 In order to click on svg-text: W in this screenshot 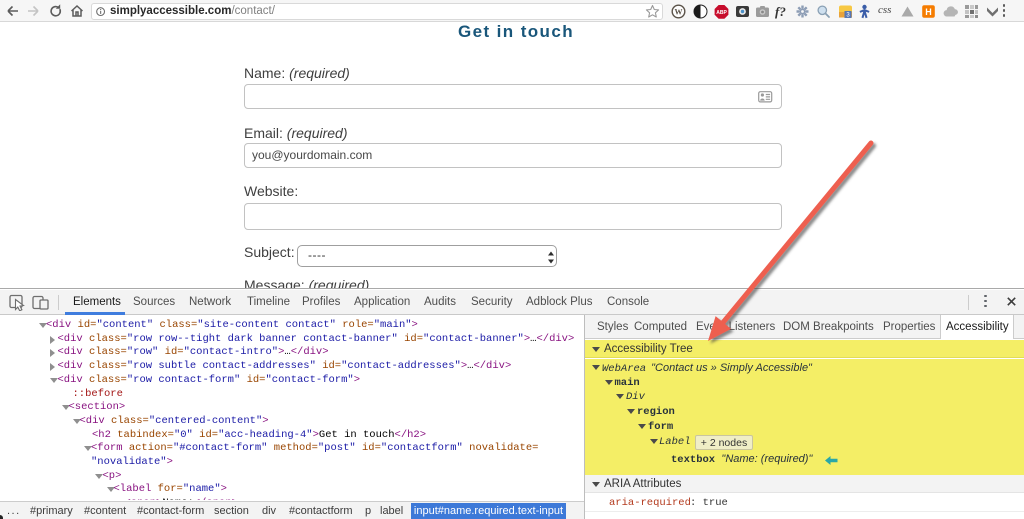, I will do `click(679, 12)`.